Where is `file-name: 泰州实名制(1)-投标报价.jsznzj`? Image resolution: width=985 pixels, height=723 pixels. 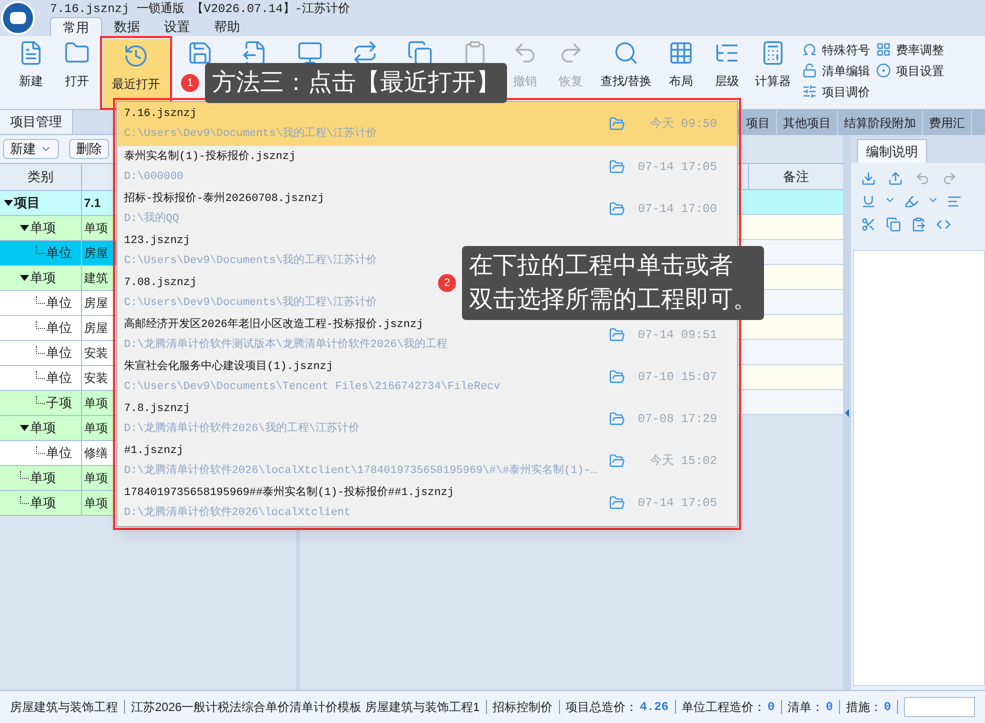 file-name: 泰州实名制(1)-投标报价.jsznzj is located at coordinates (210, 156).